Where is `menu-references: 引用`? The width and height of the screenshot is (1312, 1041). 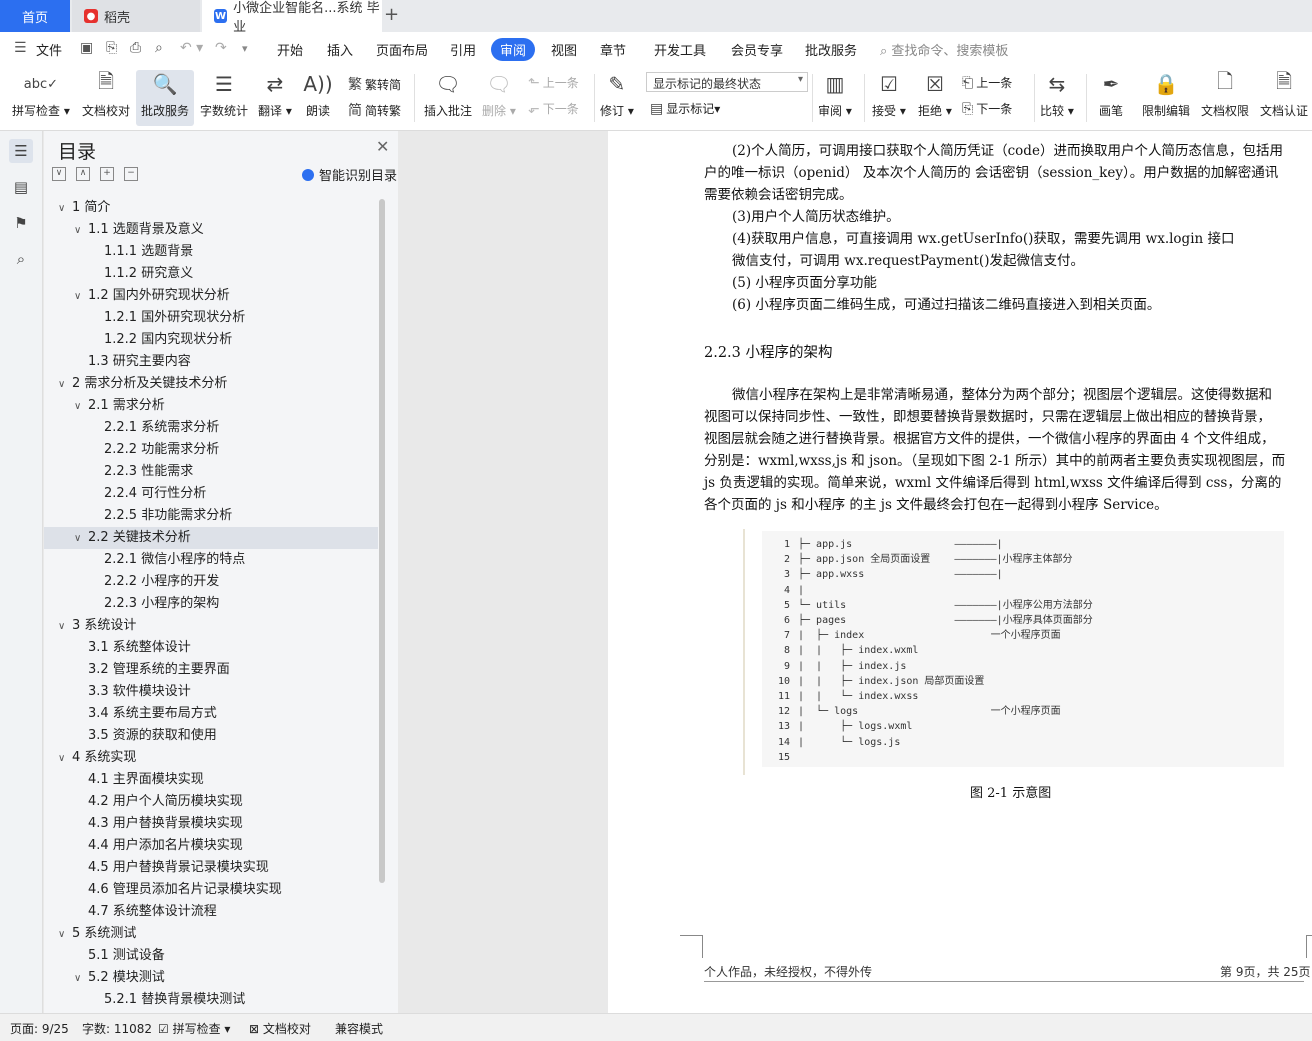 menu-references: 引用 is located at coordinates (463, 49).